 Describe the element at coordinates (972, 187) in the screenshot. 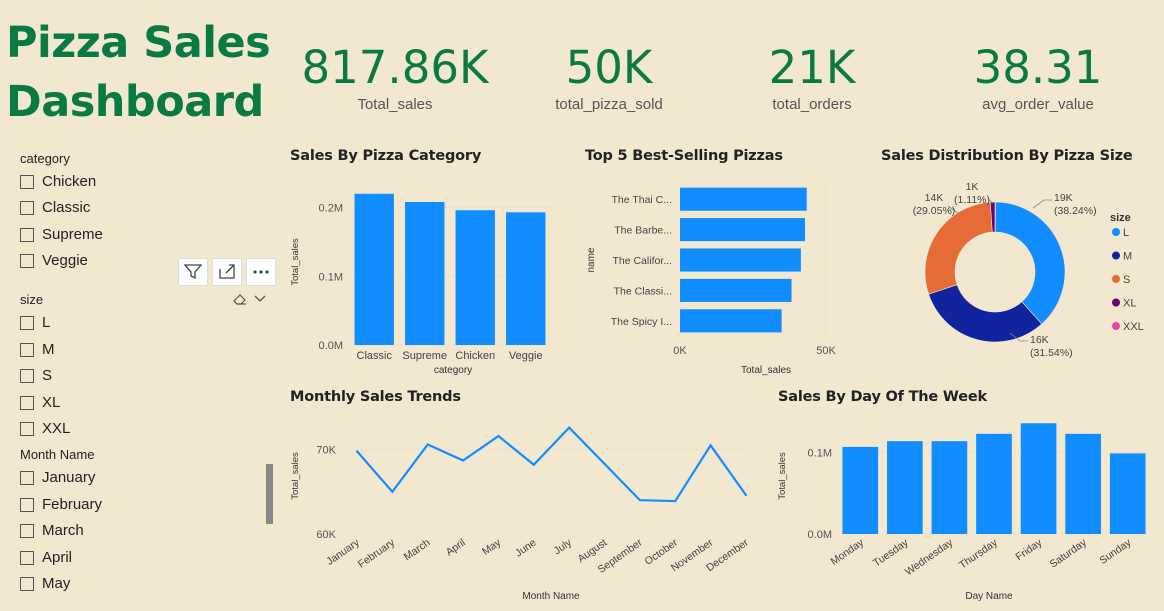

I see `data-label-value: 1K` at that location.